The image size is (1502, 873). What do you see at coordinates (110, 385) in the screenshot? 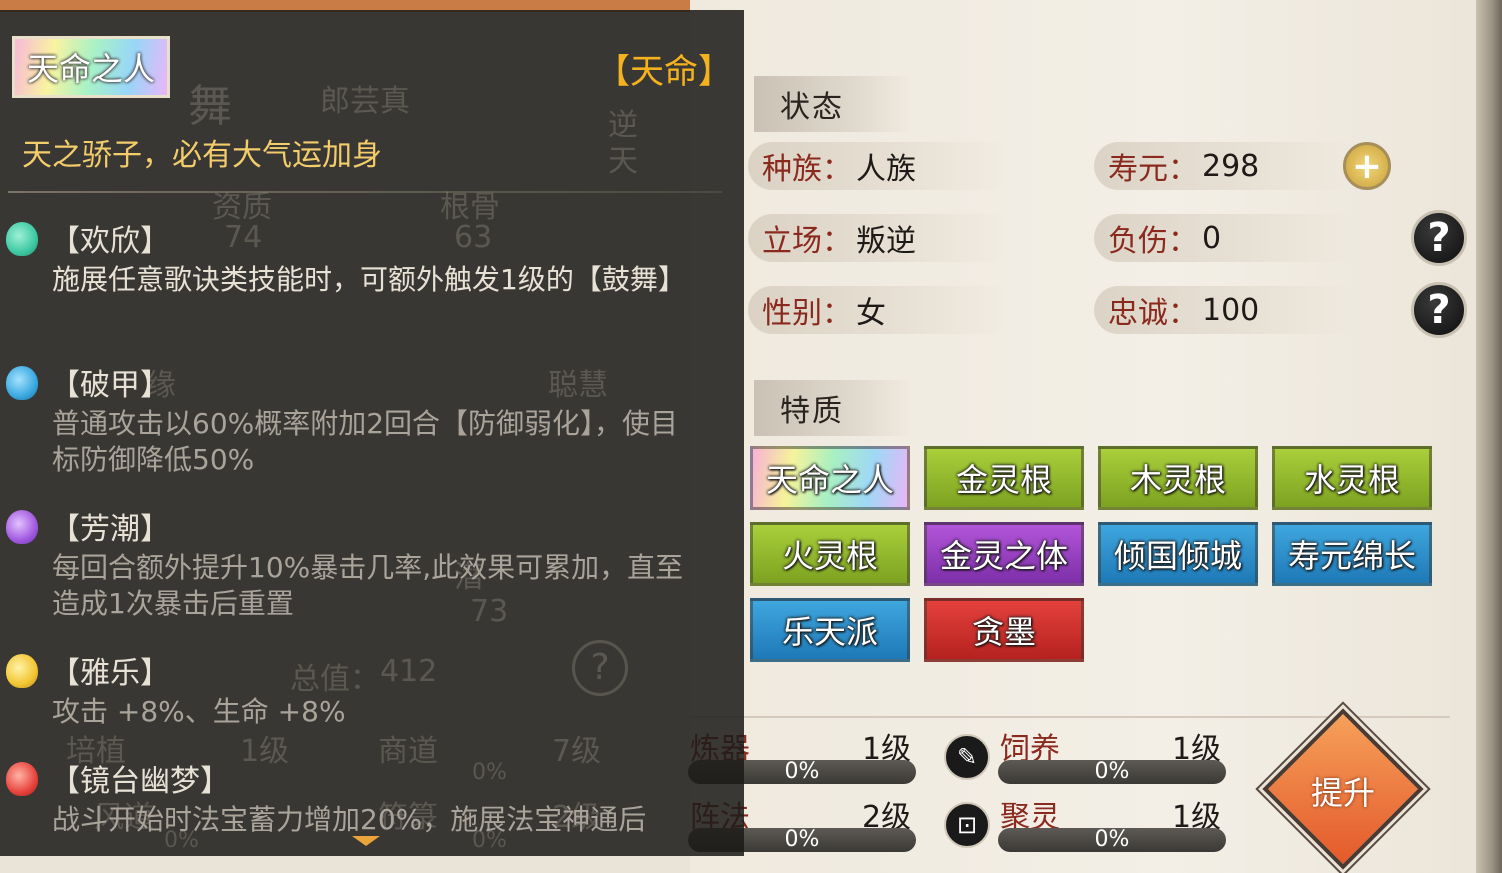
I see `ability-name: 【破甲】` at bounding box center [110, 385].